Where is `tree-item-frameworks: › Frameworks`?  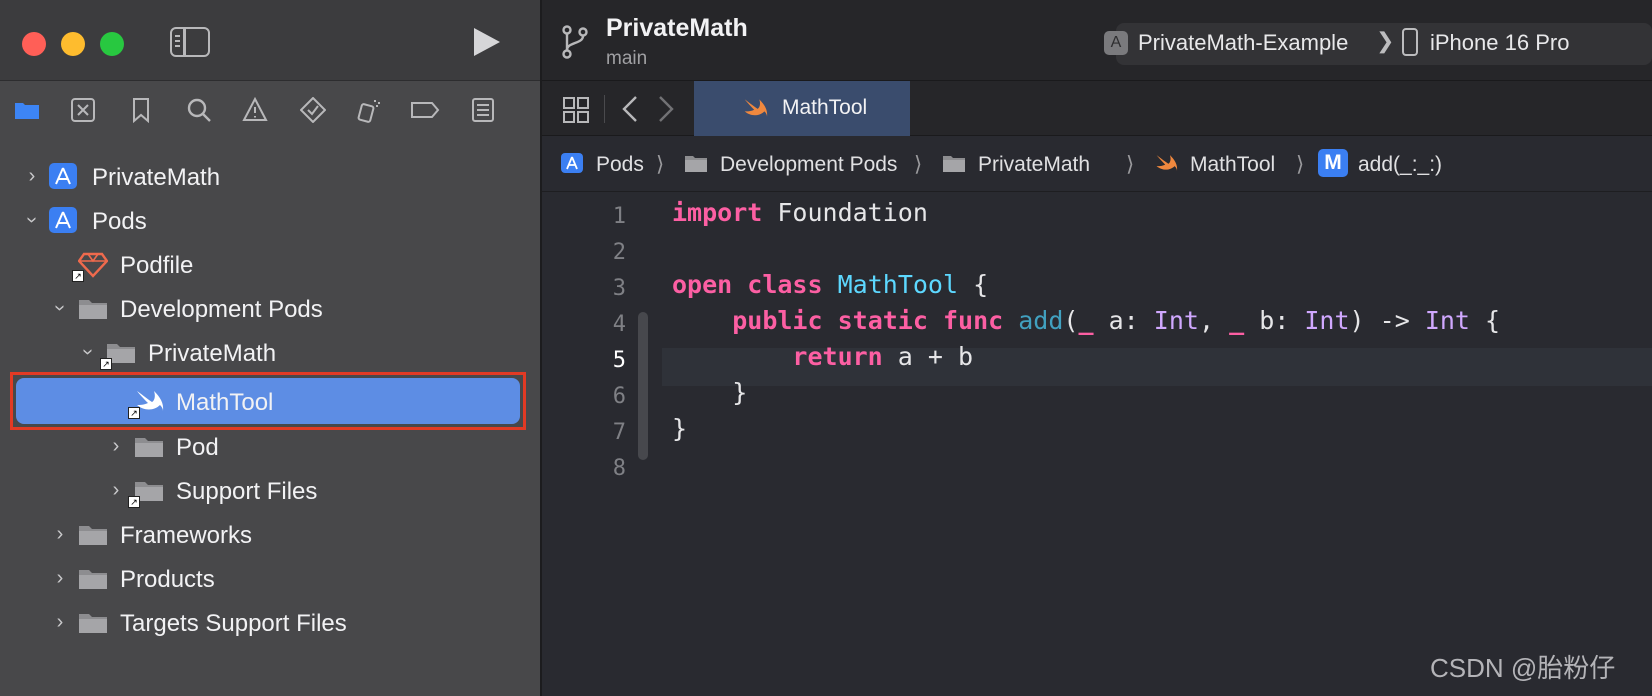 tree-item-frameworks: › Frameworks is located at coordinates (270, 534).